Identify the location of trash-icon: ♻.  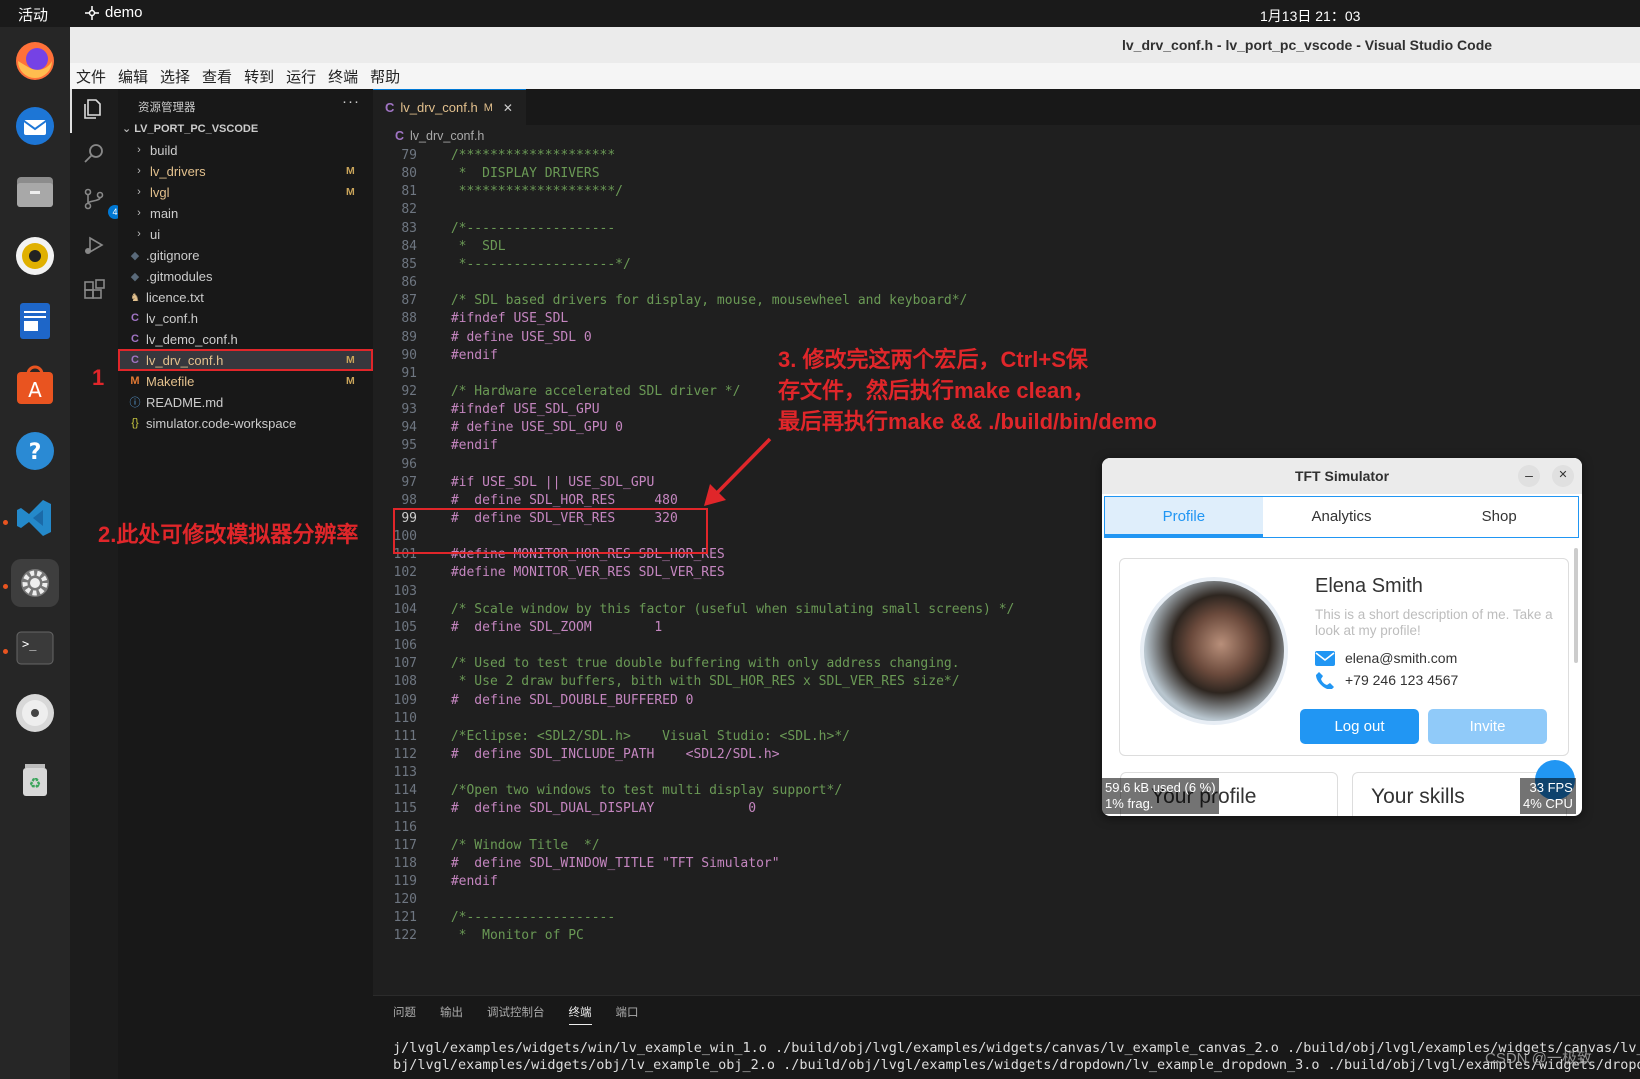
(35, 778).